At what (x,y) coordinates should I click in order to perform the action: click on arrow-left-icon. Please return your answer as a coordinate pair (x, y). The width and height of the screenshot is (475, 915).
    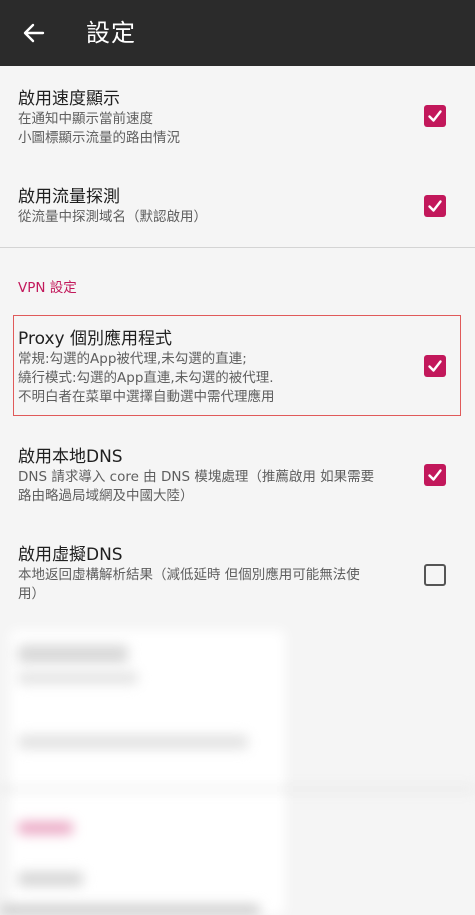
    Looking at the image, I should click on (34, 33).